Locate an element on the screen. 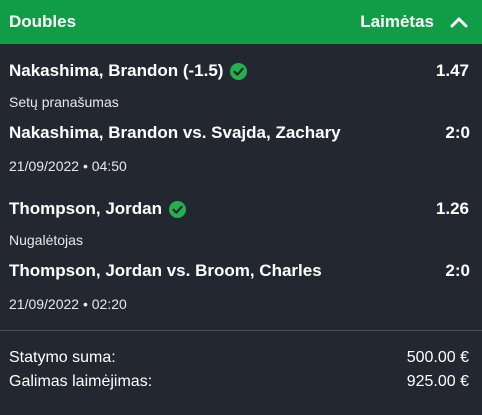 This screenshot has width=482, height=415. event-name: Thompson, Jordan vs. Broom, Charles is located at coordinates (165, 270).